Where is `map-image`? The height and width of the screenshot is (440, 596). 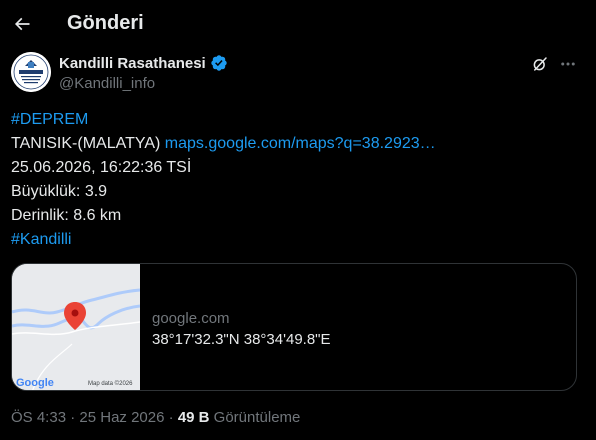 map-image is located at coordinates (76, 327).